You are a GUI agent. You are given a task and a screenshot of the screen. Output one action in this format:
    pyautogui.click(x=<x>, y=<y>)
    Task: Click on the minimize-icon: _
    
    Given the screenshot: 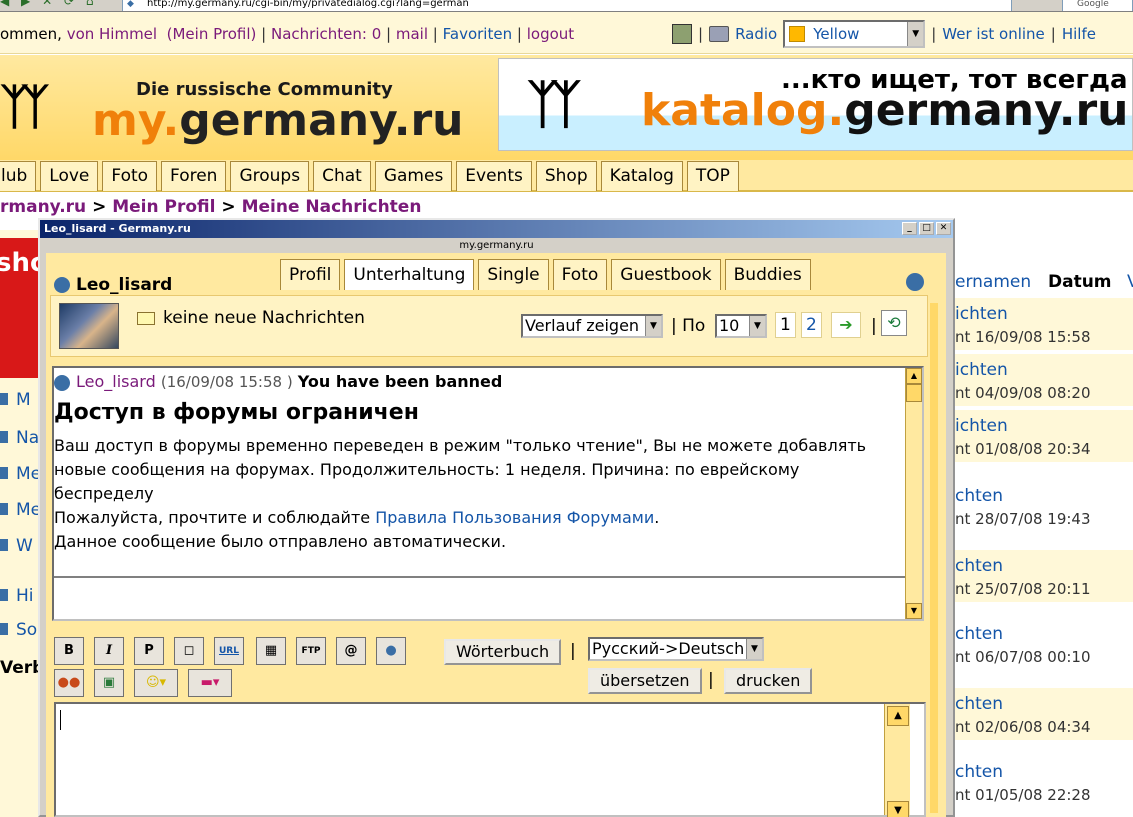 What is the action you would take?
    pyautogui.click(x=909, y=228)
    